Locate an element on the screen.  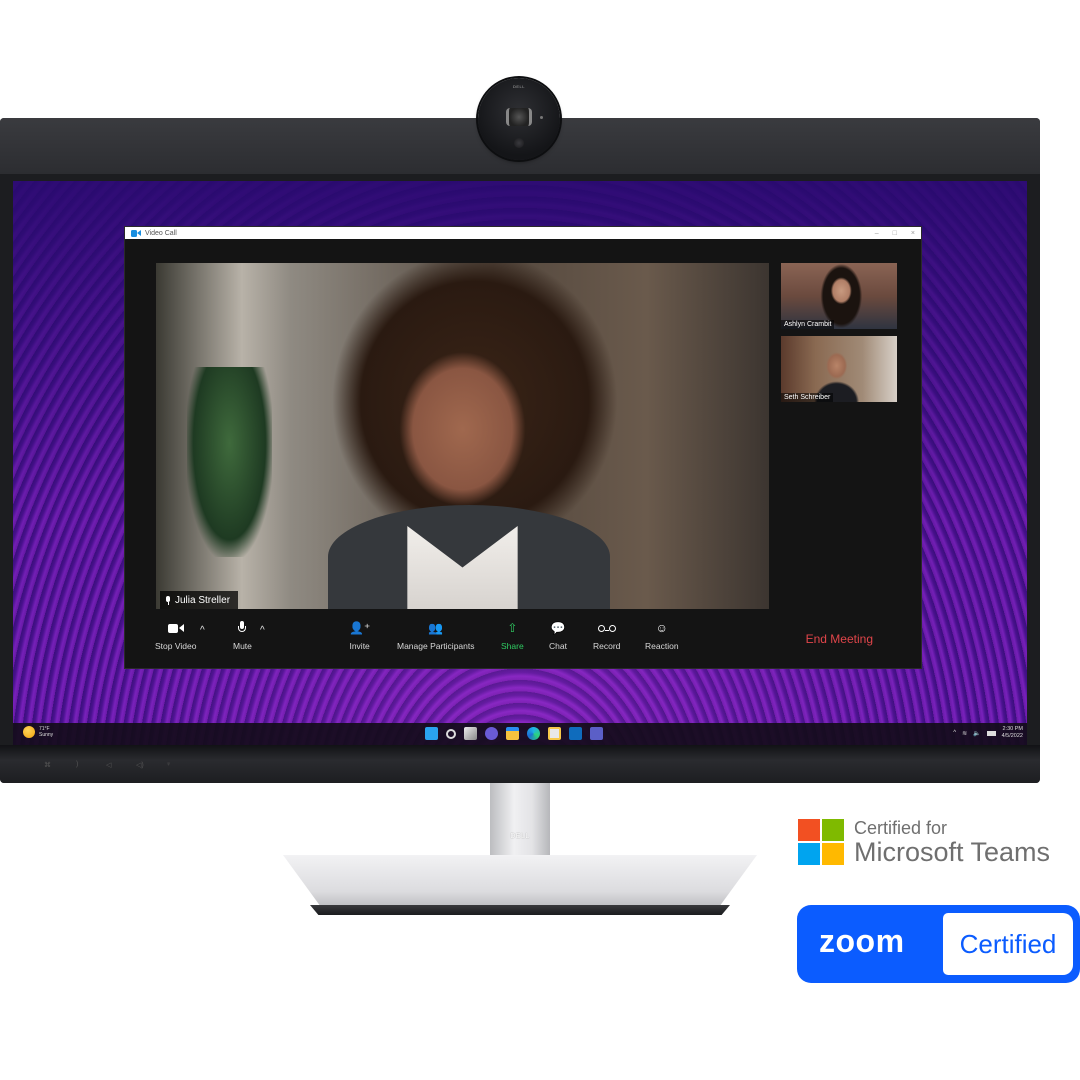
ms-badge-line1: Certified for is located at coordinates (901, 828).